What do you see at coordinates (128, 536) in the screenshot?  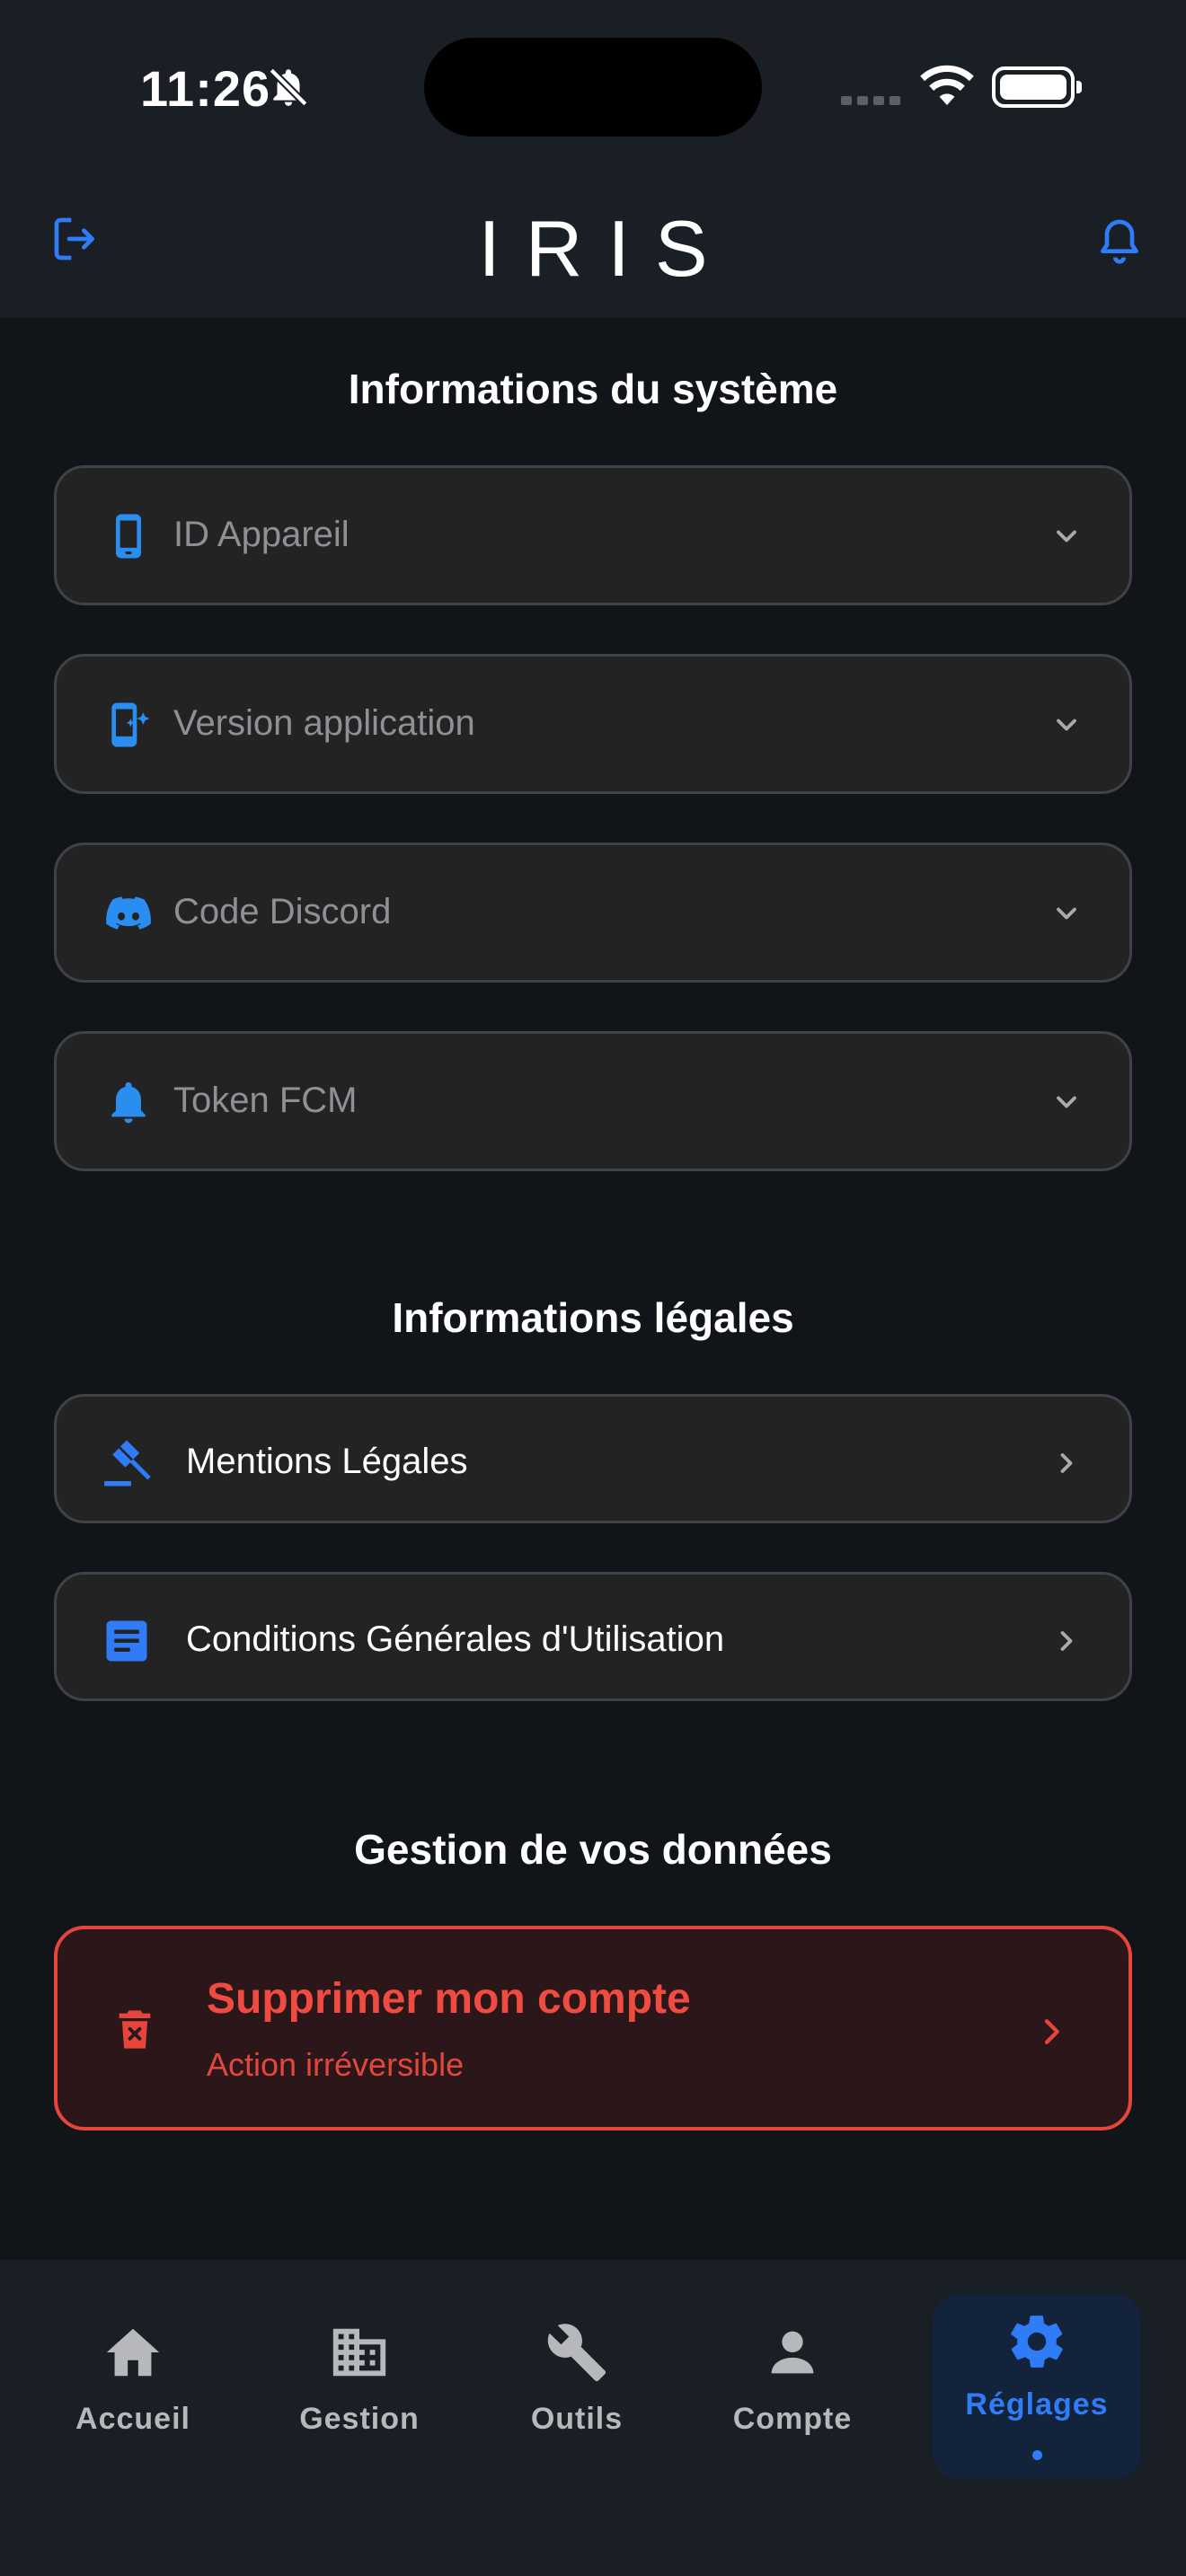 I see `smartphone-icon` at bounding box center [128, 536].